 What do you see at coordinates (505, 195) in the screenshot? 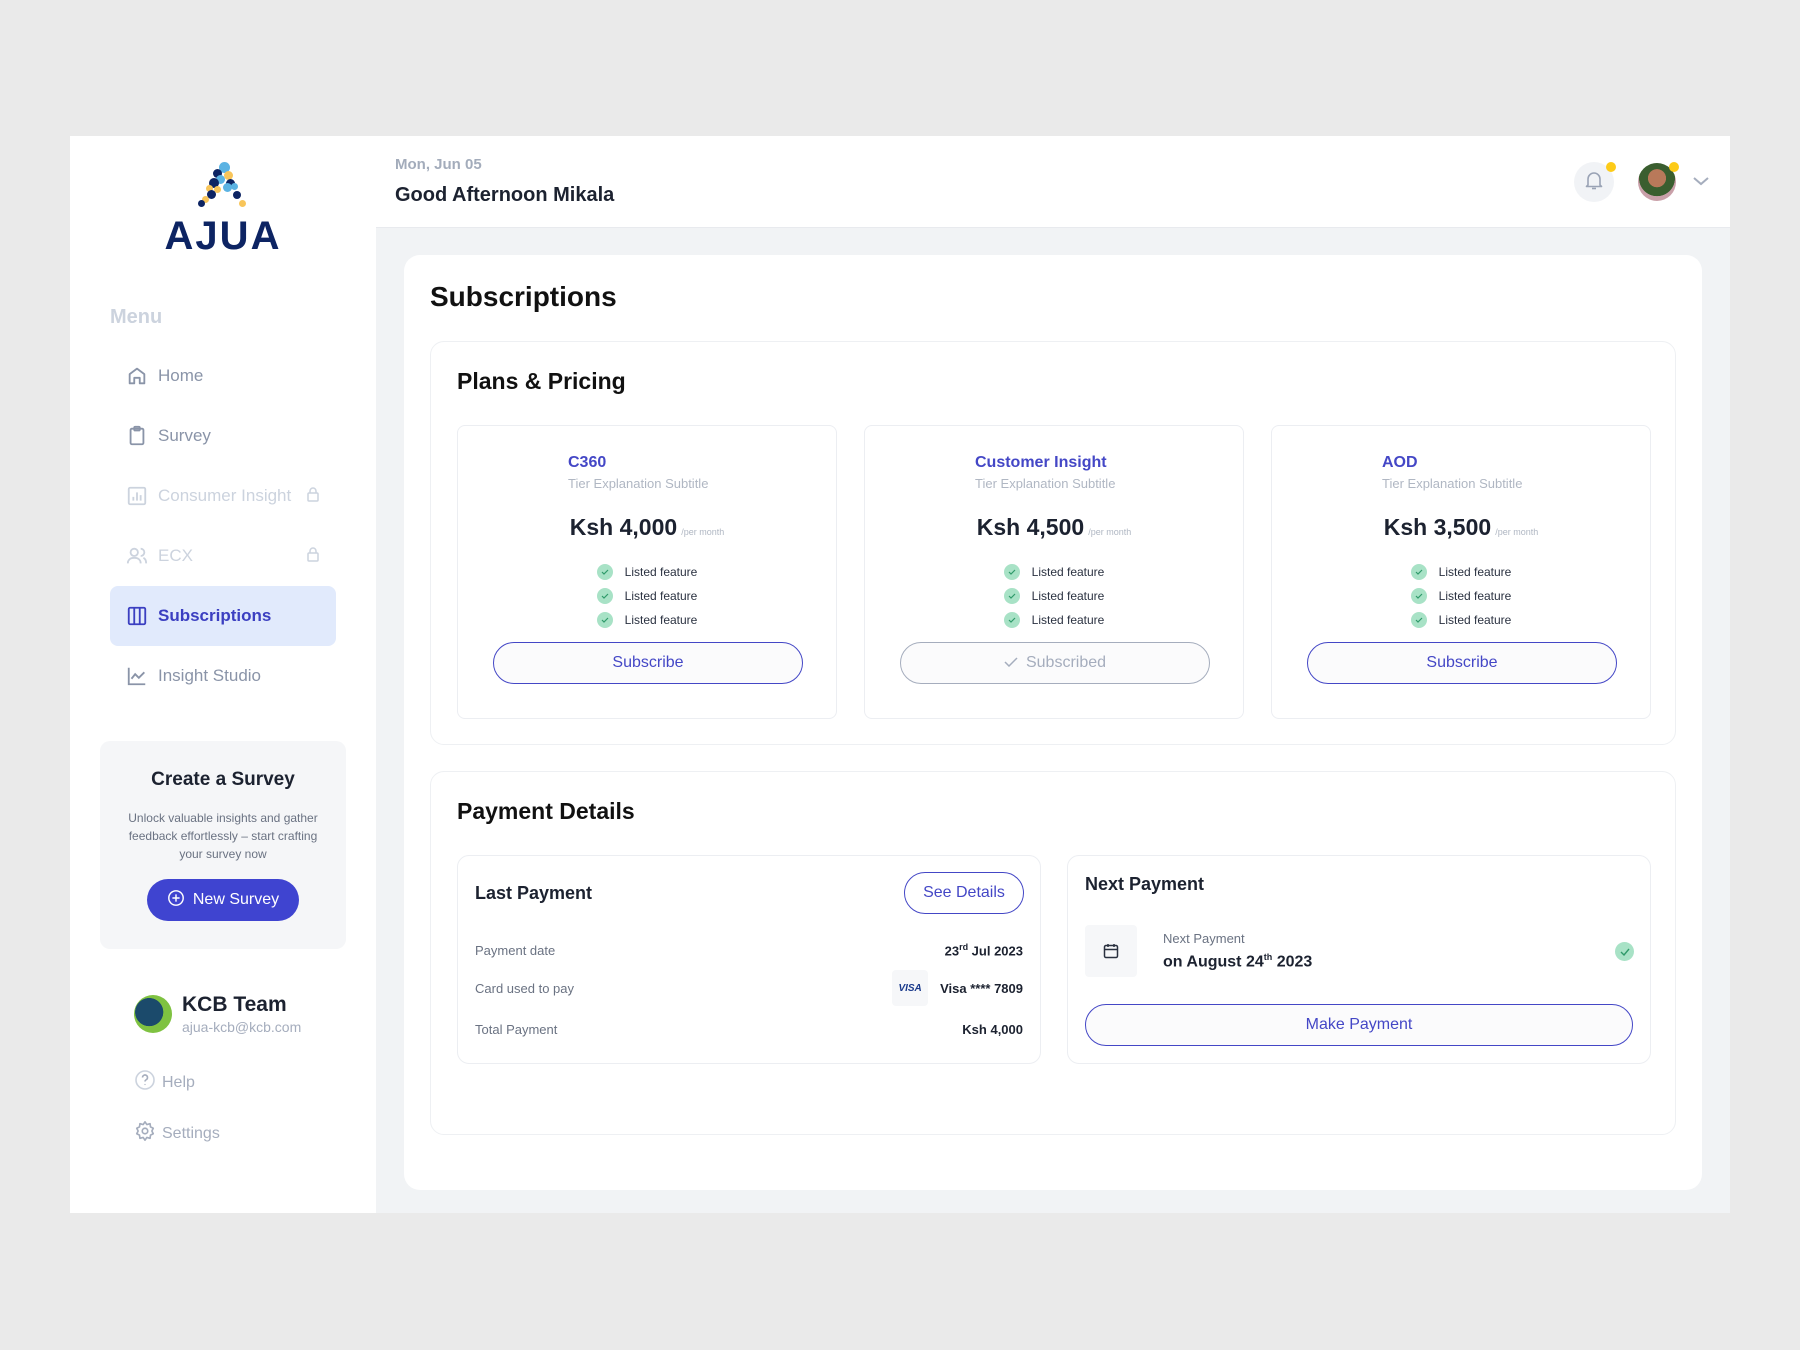
I see `greeting: Good Afternoon Mikala` at bounding box center [505, 195].